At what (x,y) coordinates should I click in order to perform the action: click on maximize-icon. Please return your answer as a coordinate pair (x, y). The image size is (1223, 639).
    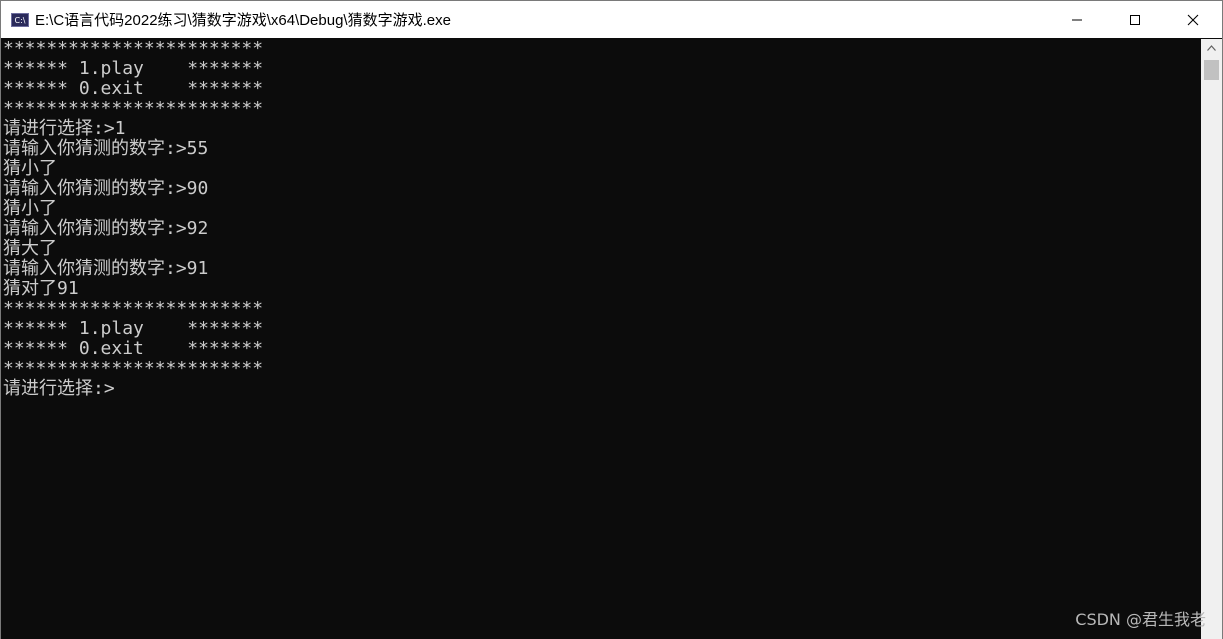
    Looking at the image, I should click on (1135, 19).